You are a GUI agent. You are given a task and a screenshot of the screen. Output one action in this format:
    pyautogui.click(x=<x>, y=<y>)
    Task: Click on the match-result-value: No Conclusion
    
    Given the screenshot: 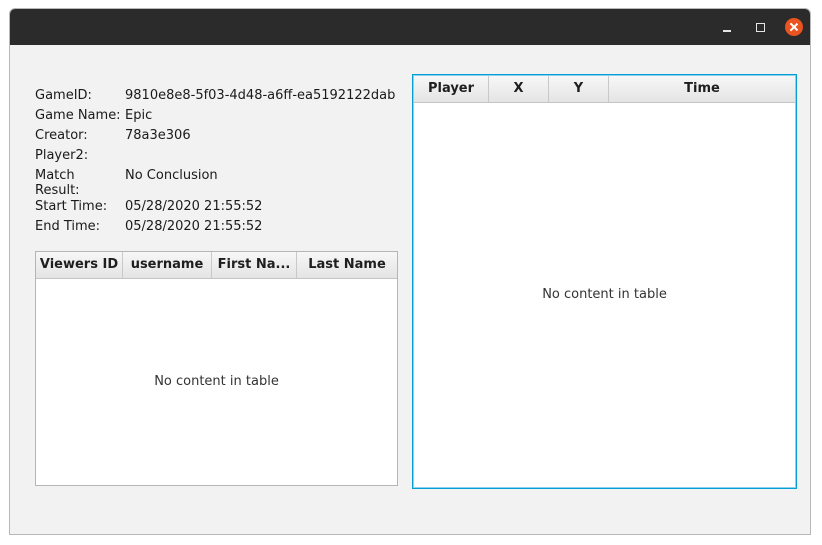 What is the action you would take?
    pyautogui.click(x=171, y=175)
    